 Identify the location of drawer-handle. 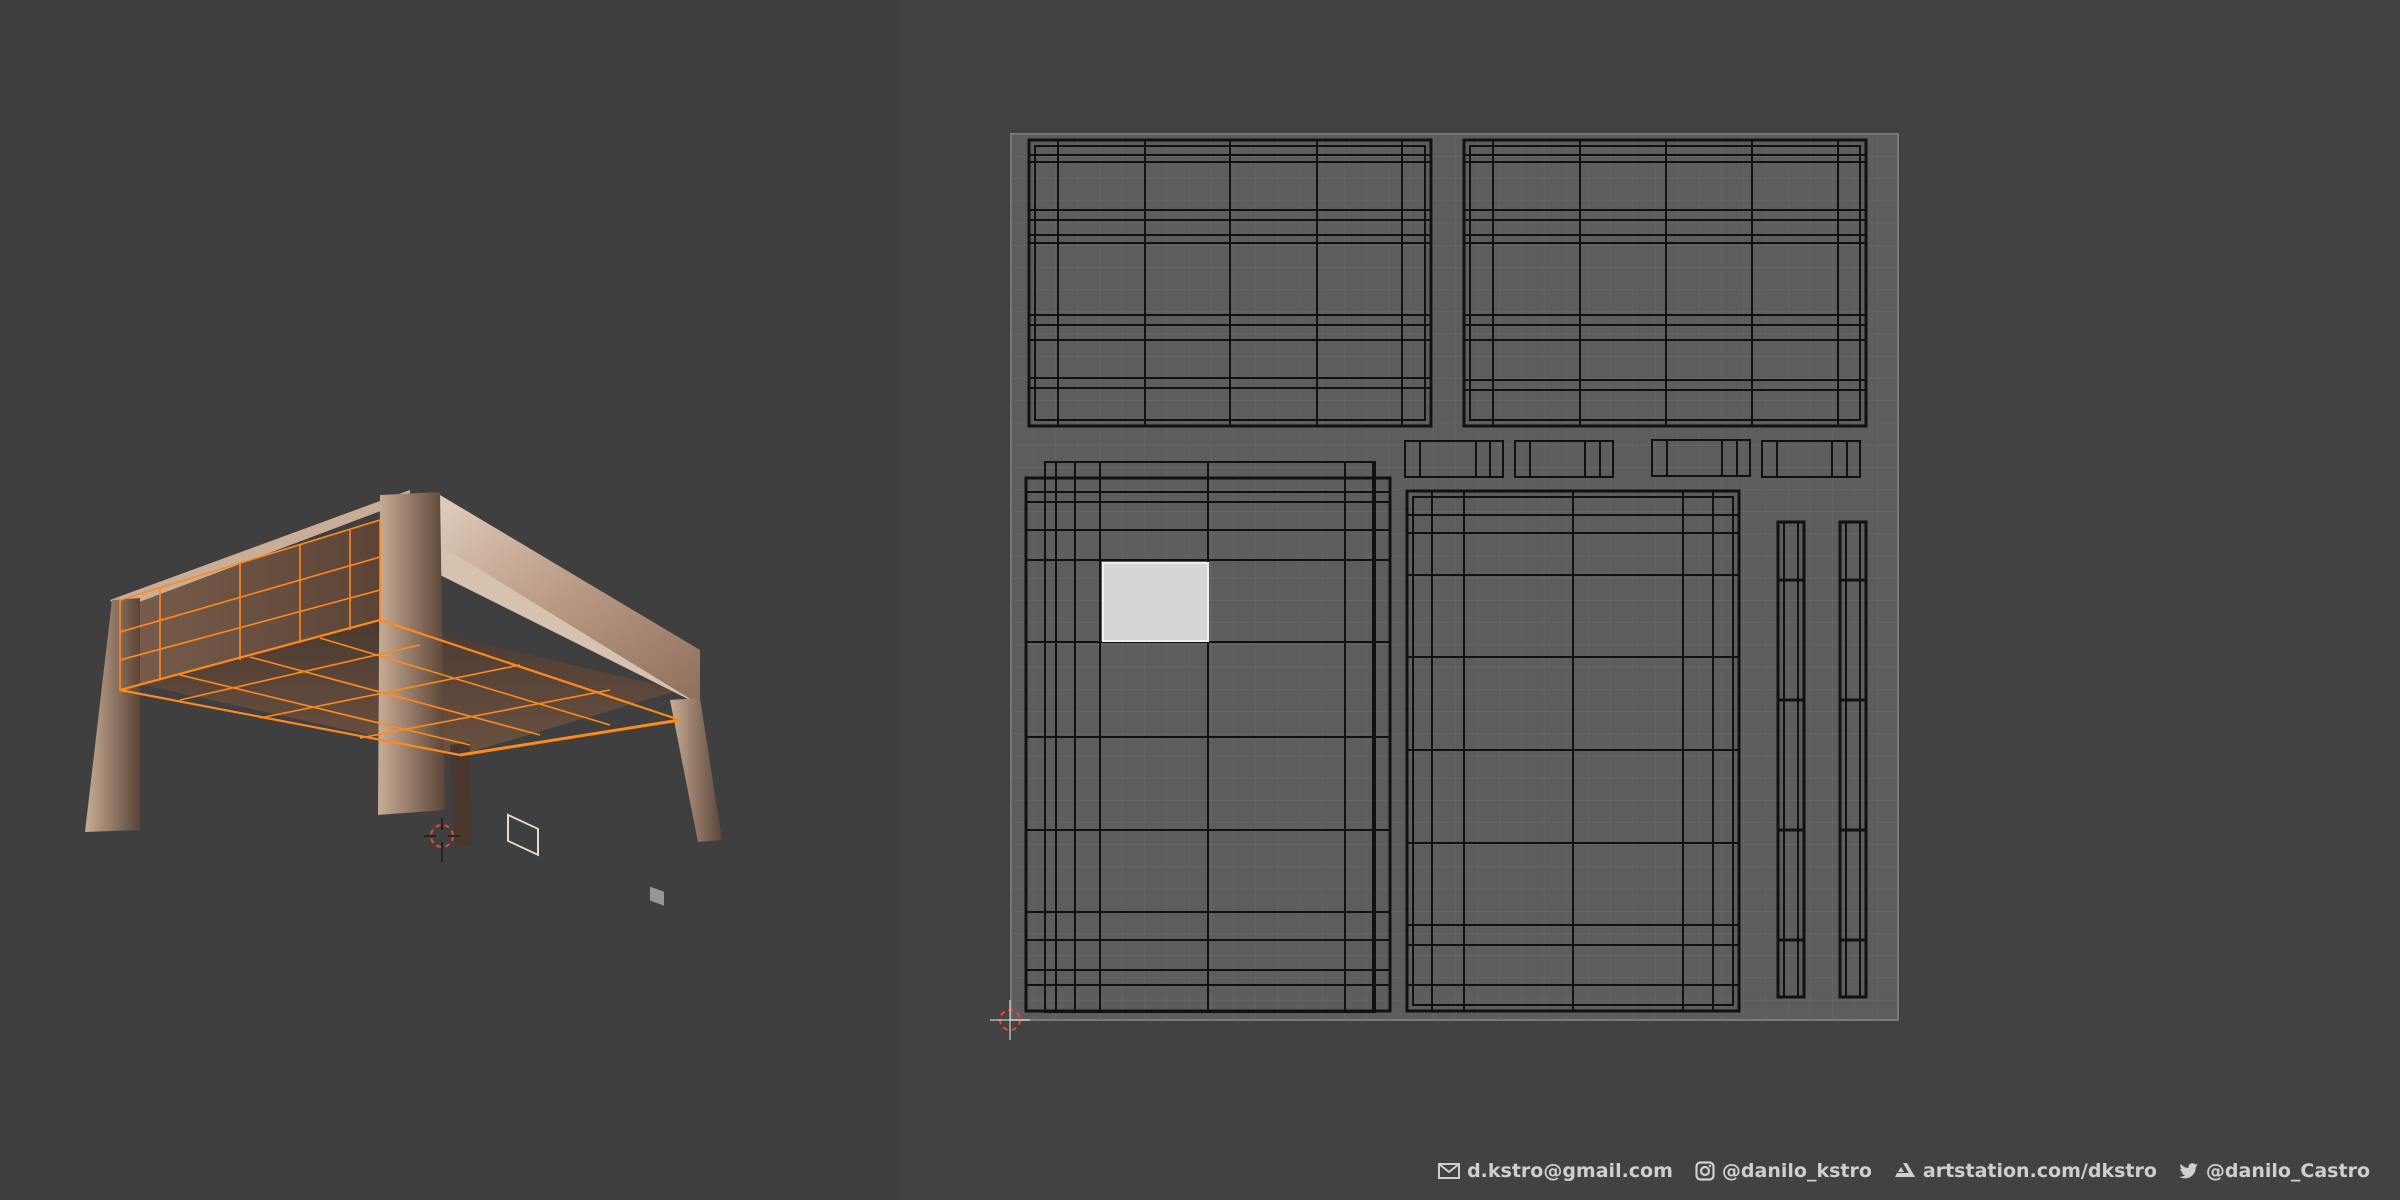
(523, 835).